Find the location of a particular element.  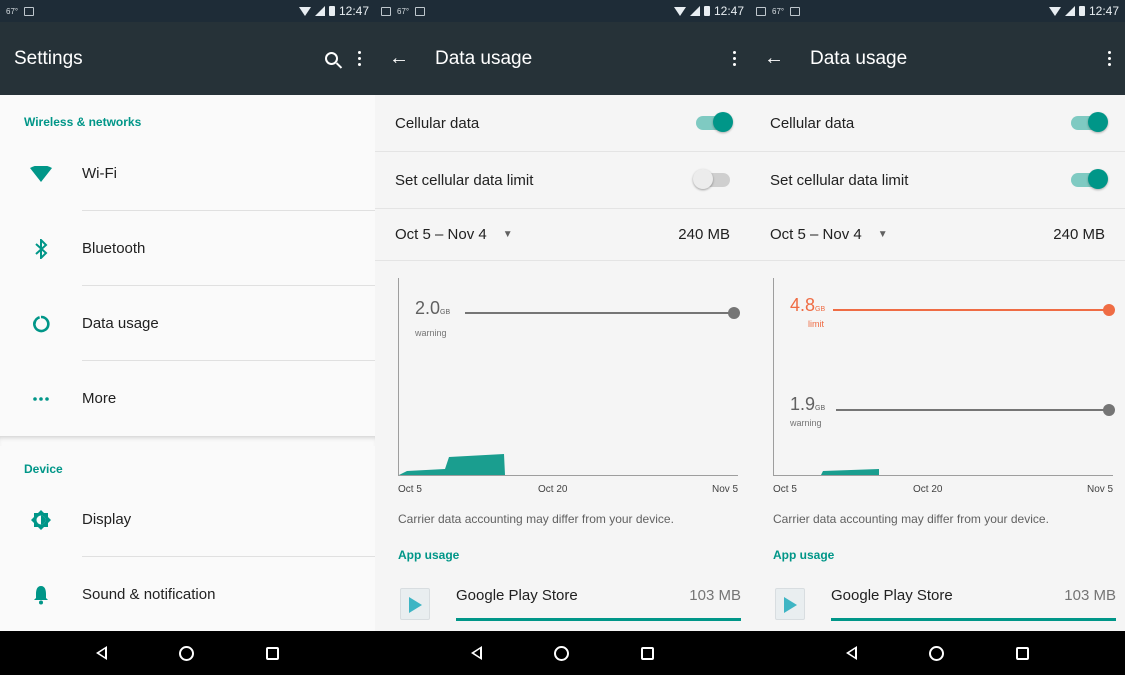

page-title: Data usage is located at coordinates (484, 58).